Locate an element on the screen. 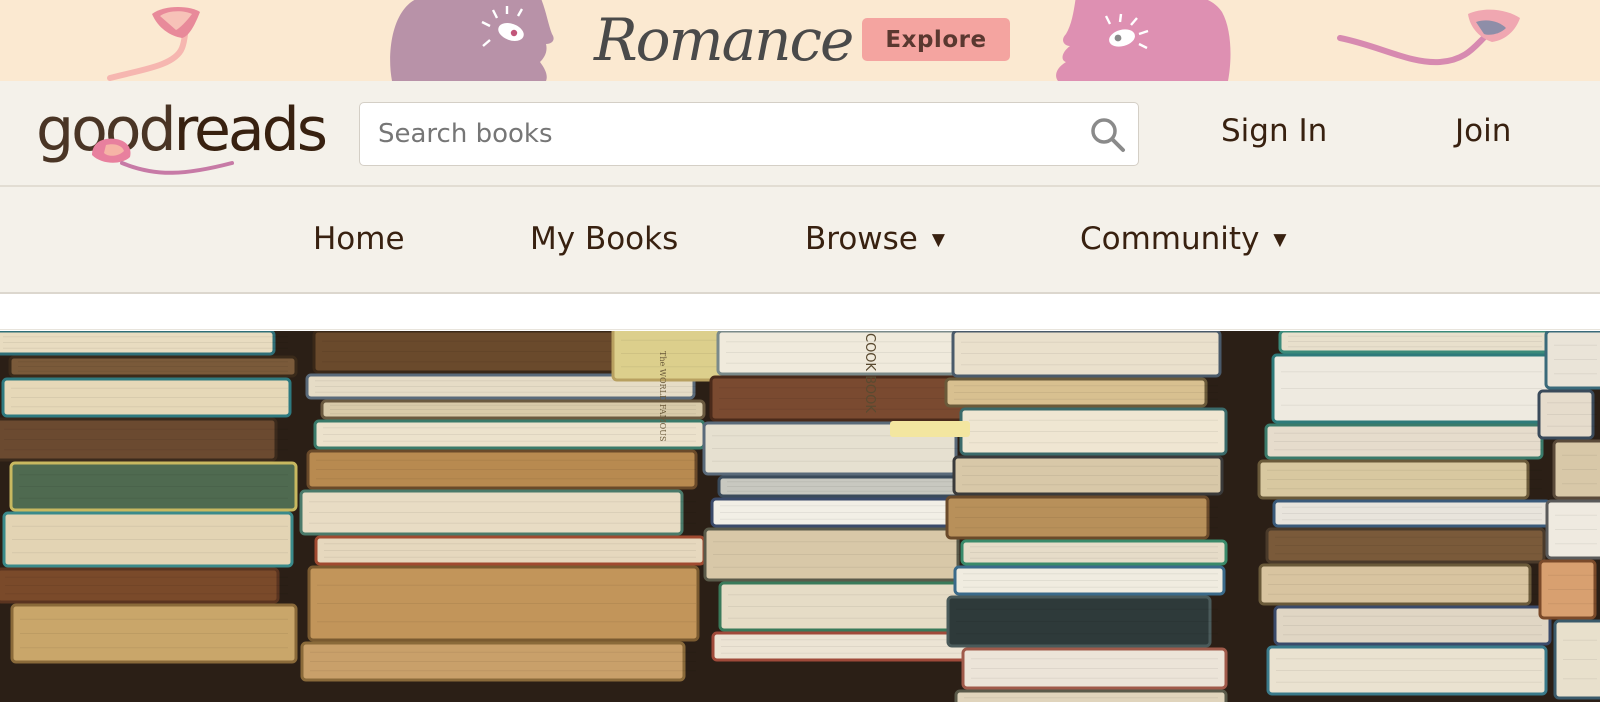  join-link: Join is located at coordinates (1483, 131).